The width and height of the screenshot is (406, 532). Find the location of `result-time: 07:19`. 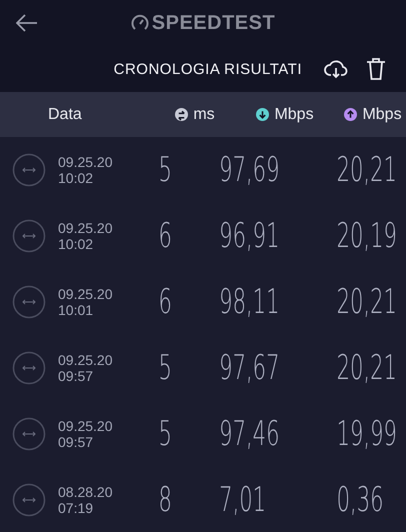

result-time: 07:19 is located at coordinates (76, 508).